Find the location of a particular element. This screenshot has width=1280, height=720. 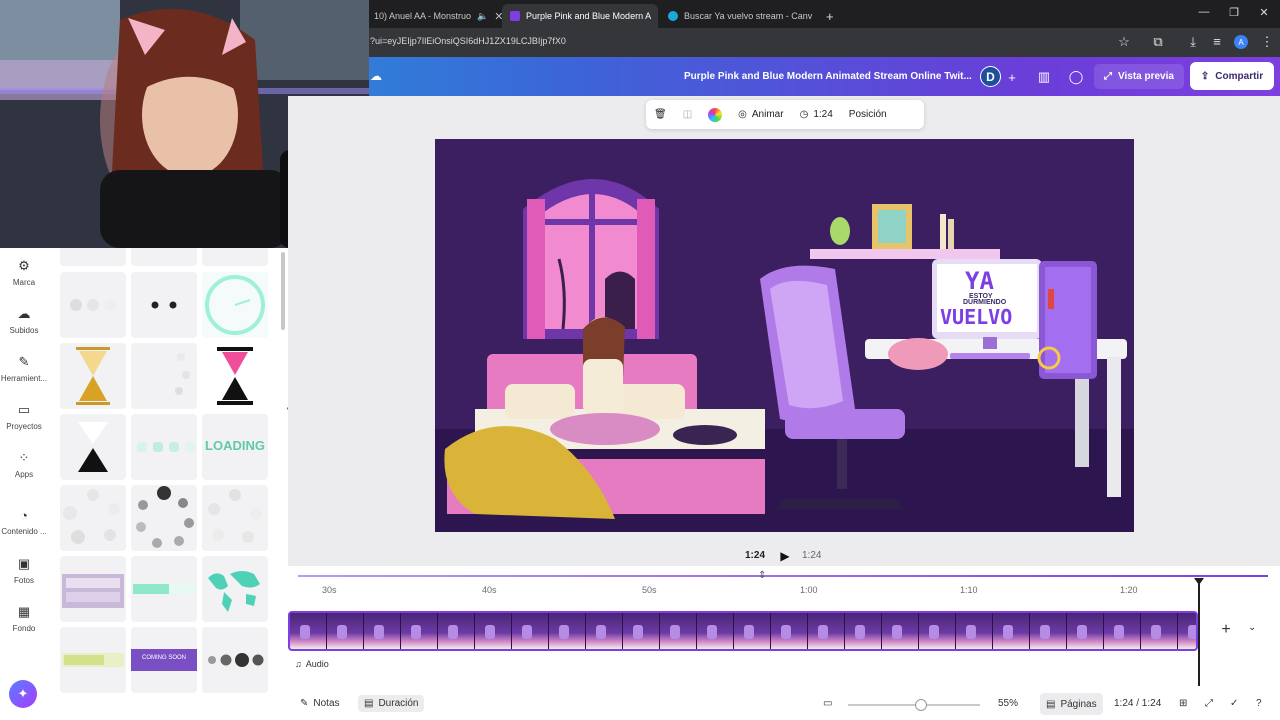

grid-view-icon: ⊞ is located at coordinates (1183, 703).